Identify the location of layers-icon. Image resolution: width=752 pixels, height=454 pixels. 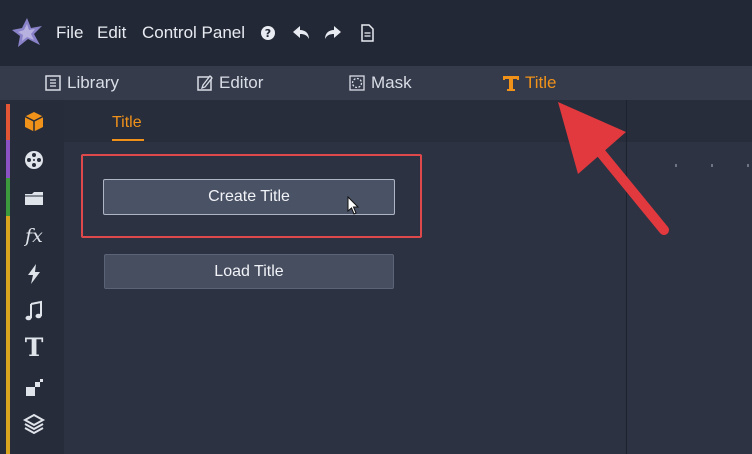
(34, 424).